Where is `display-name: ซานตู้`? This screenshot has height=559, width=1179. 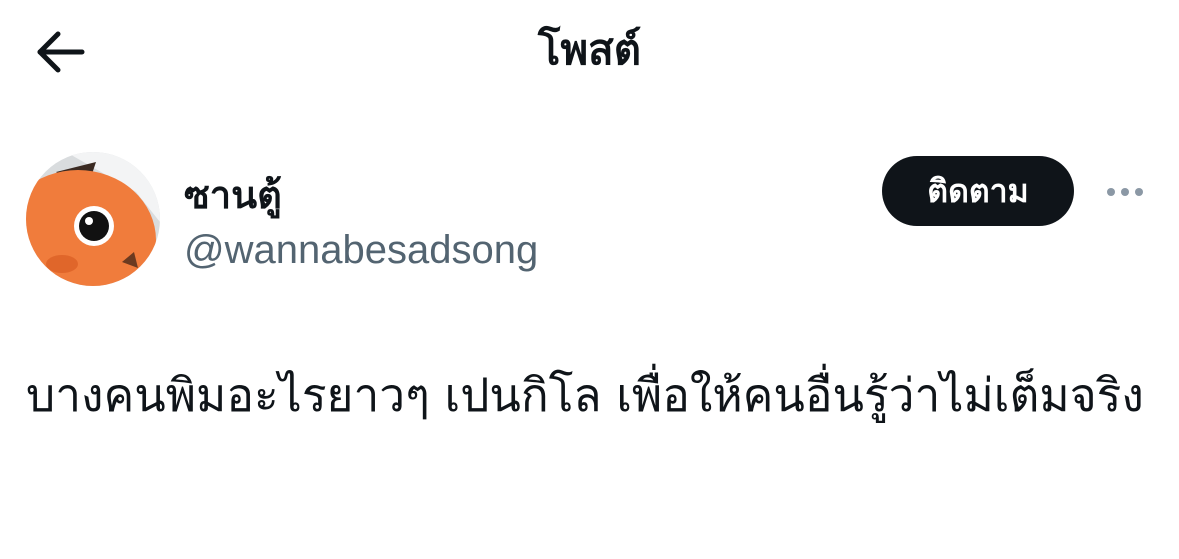 display-name: ซานตู้ is located at coordinates (233, 195).